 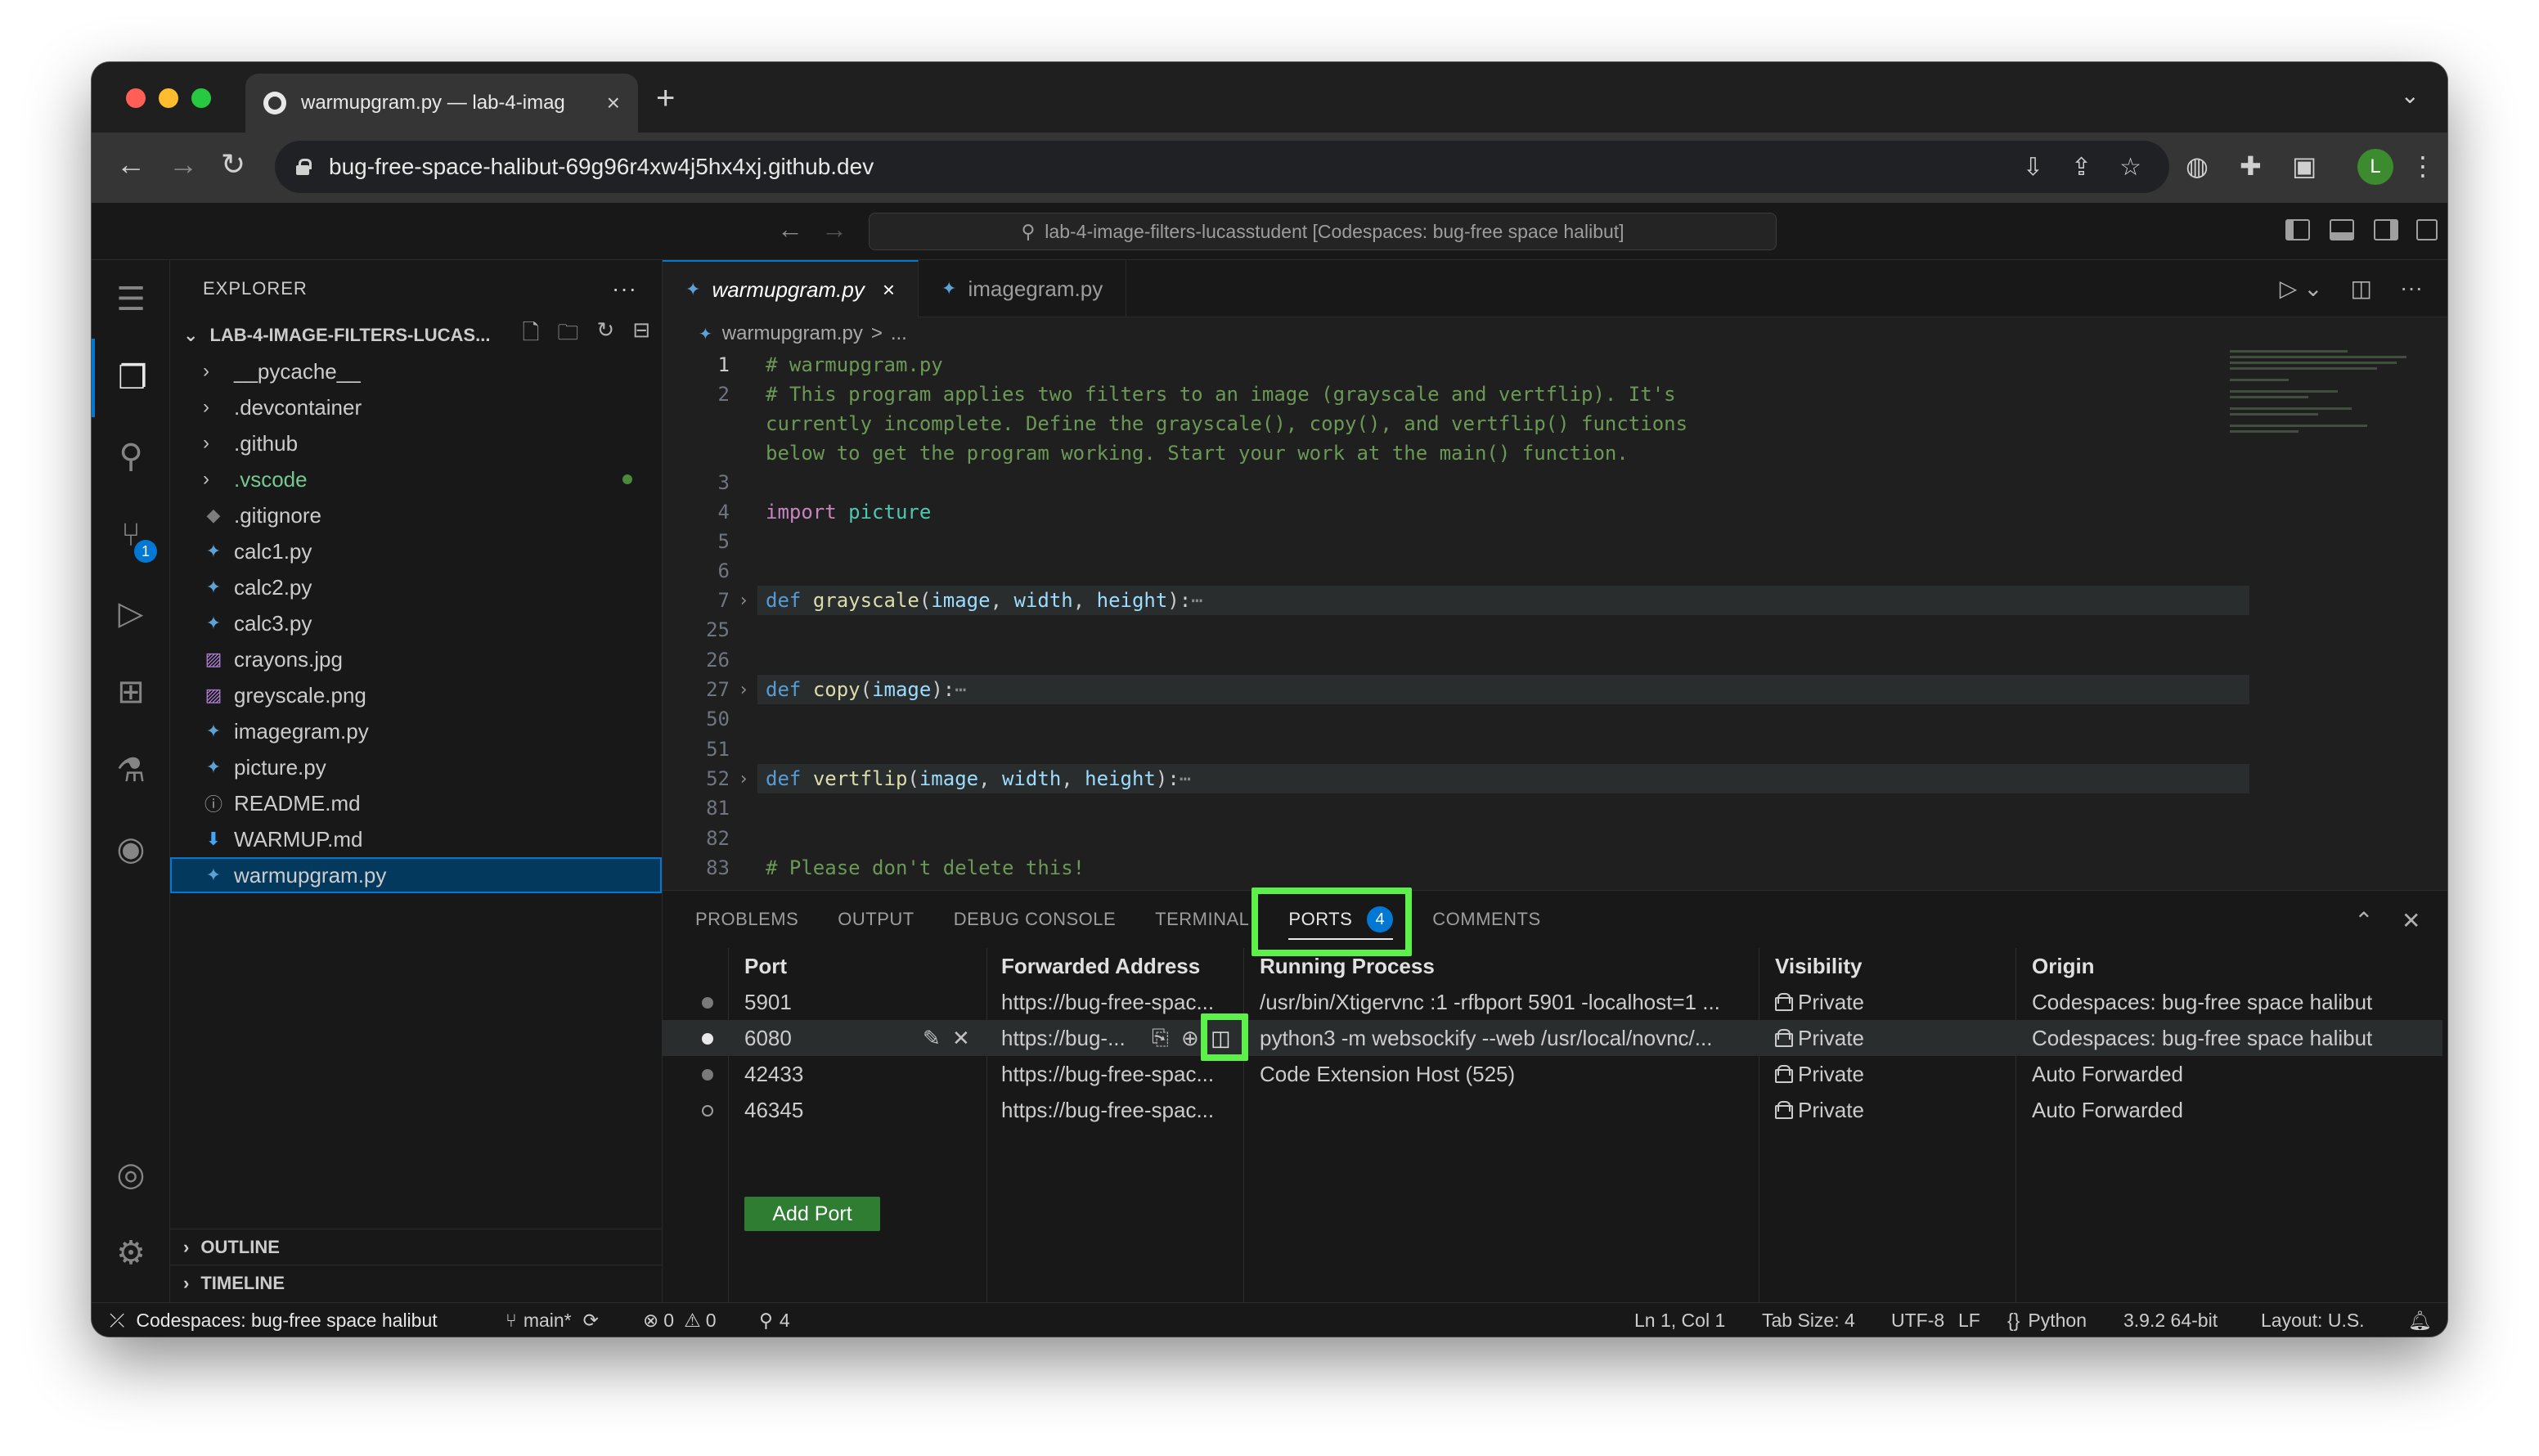 I want to click on customize-layout-icon, so click(x=2427, y=229).